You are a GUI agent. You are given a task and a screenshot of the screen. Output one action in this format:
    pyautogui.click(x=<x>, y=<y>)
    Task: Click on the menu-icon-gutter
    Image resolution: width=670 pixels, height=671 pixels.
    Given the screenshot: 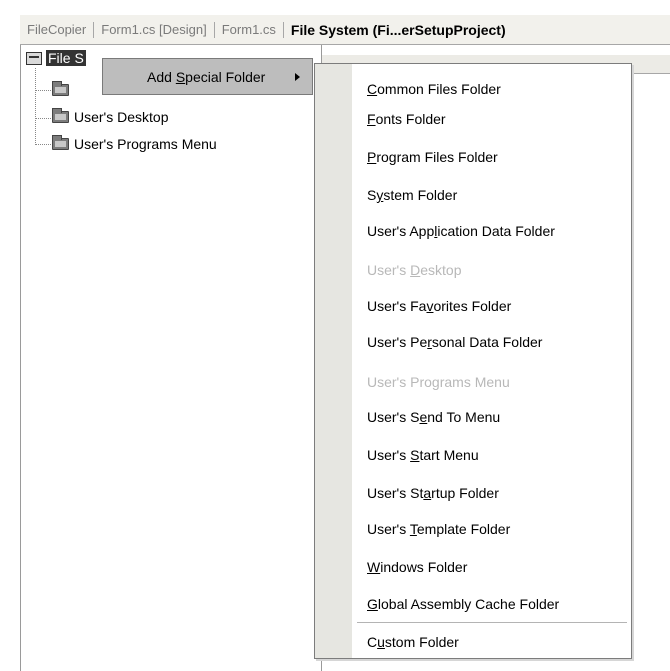 What is the action you would take?
    pyautogui.click(x=333, y=361)
    